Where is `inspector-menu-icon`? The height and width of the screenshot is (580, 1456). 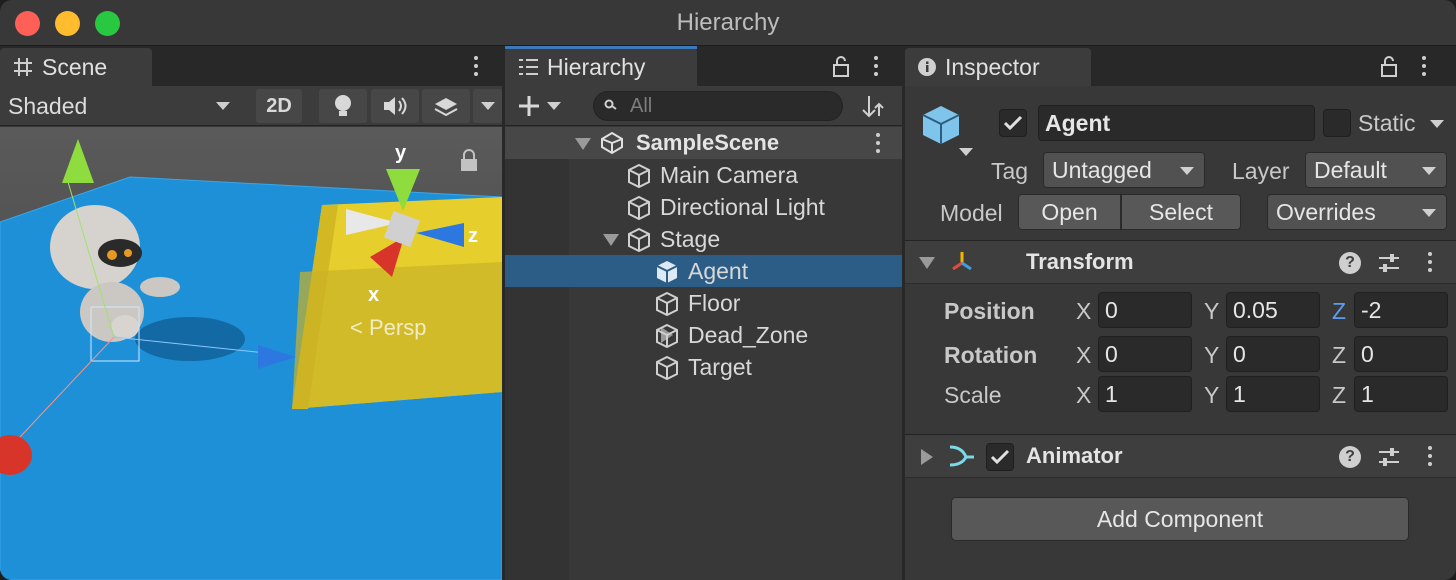
inspector-menu-icon is located at coordinates (1424, 66).